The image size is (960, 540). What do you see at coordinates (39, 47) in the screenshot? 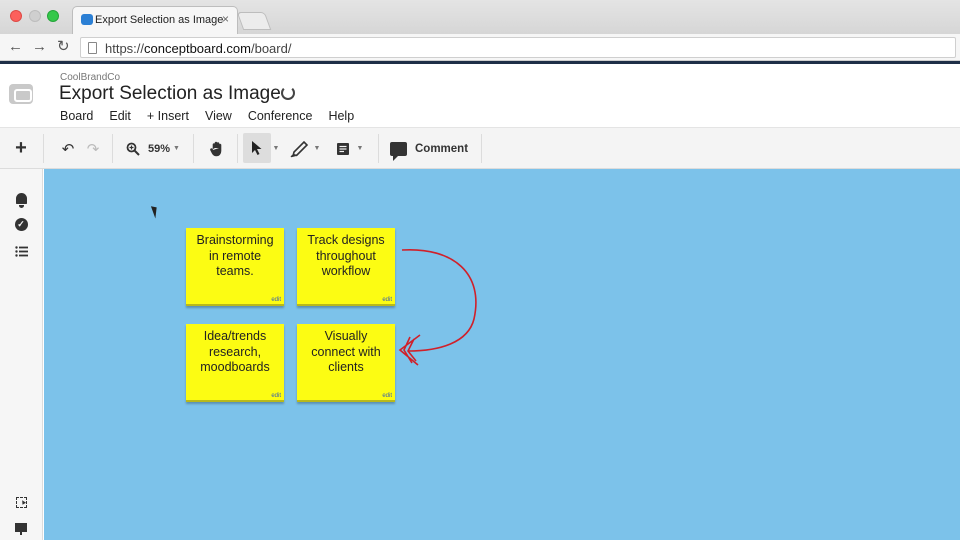
I see `forward-arrow-icon: →` at bounding box center [39, 47].